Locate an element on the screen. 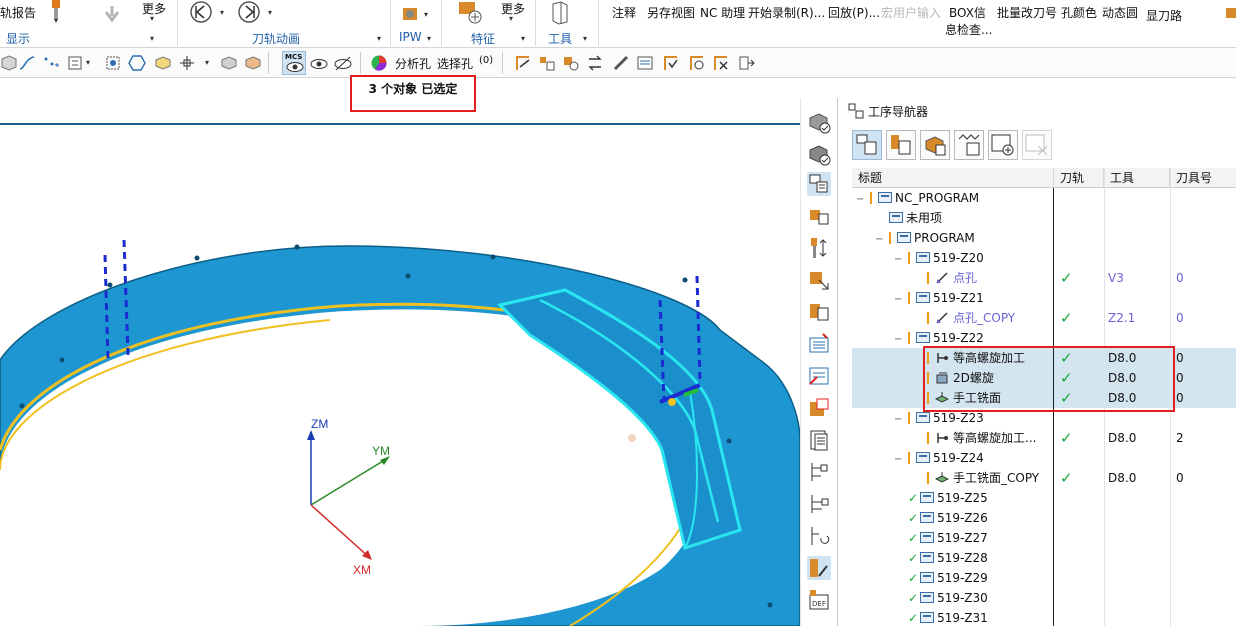 Image resolution: width=1236 pixels, height=626 pixels. table-row: ✓ 519-Z31 is located at coordinates (1044, 617).